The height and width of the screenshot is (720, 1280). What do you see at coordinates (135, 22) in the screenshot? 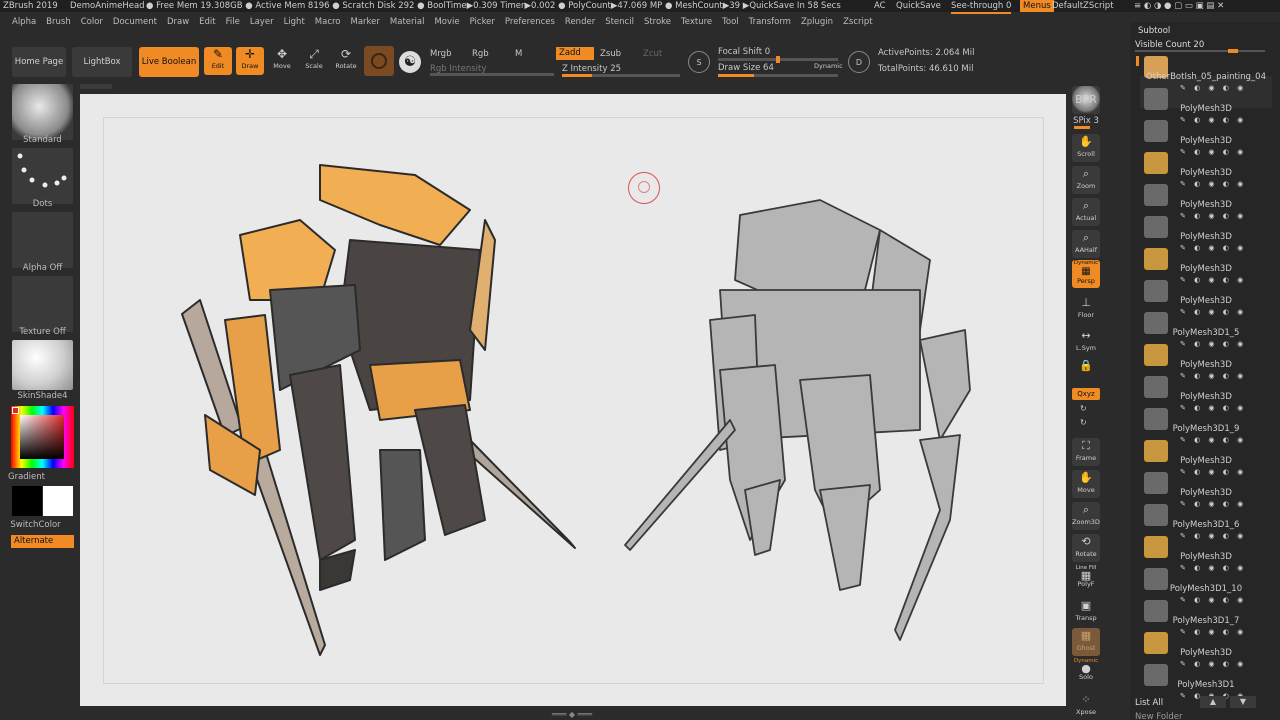
I see `menu-document: Document` at bounding box center [135, 22].